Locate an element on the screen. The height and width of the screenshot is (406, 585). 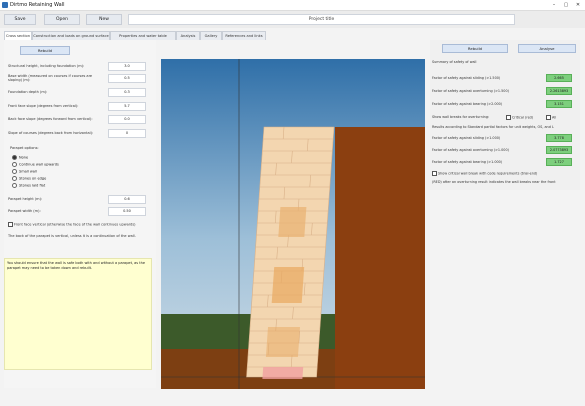
overturning-value: 2.2613893 is located at coordinates (559, 91).